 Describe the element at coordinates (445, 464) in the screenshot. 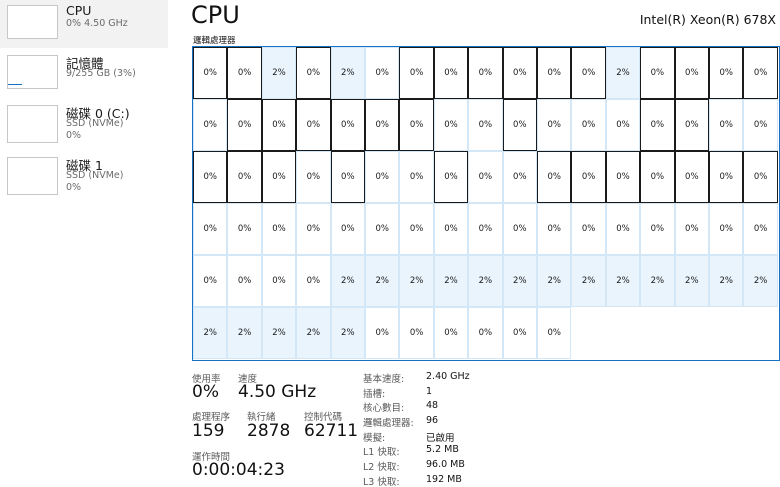

I see `spec-l2-cache-value: 96.0 MB` at that location.